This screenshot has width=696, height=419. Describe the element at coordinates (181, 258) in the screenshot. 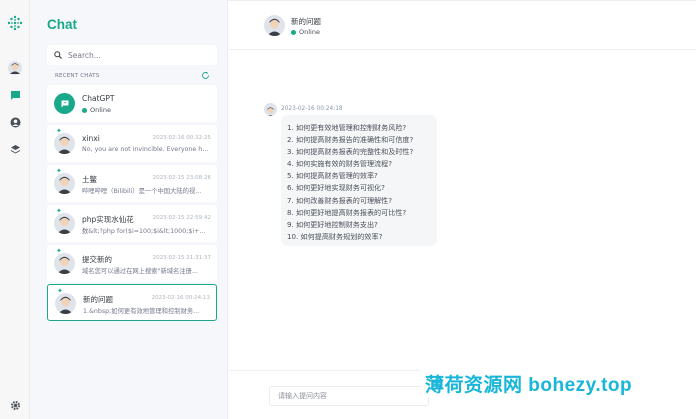

I see `chat-date: 2023-02-15 21:31:37` at that location.